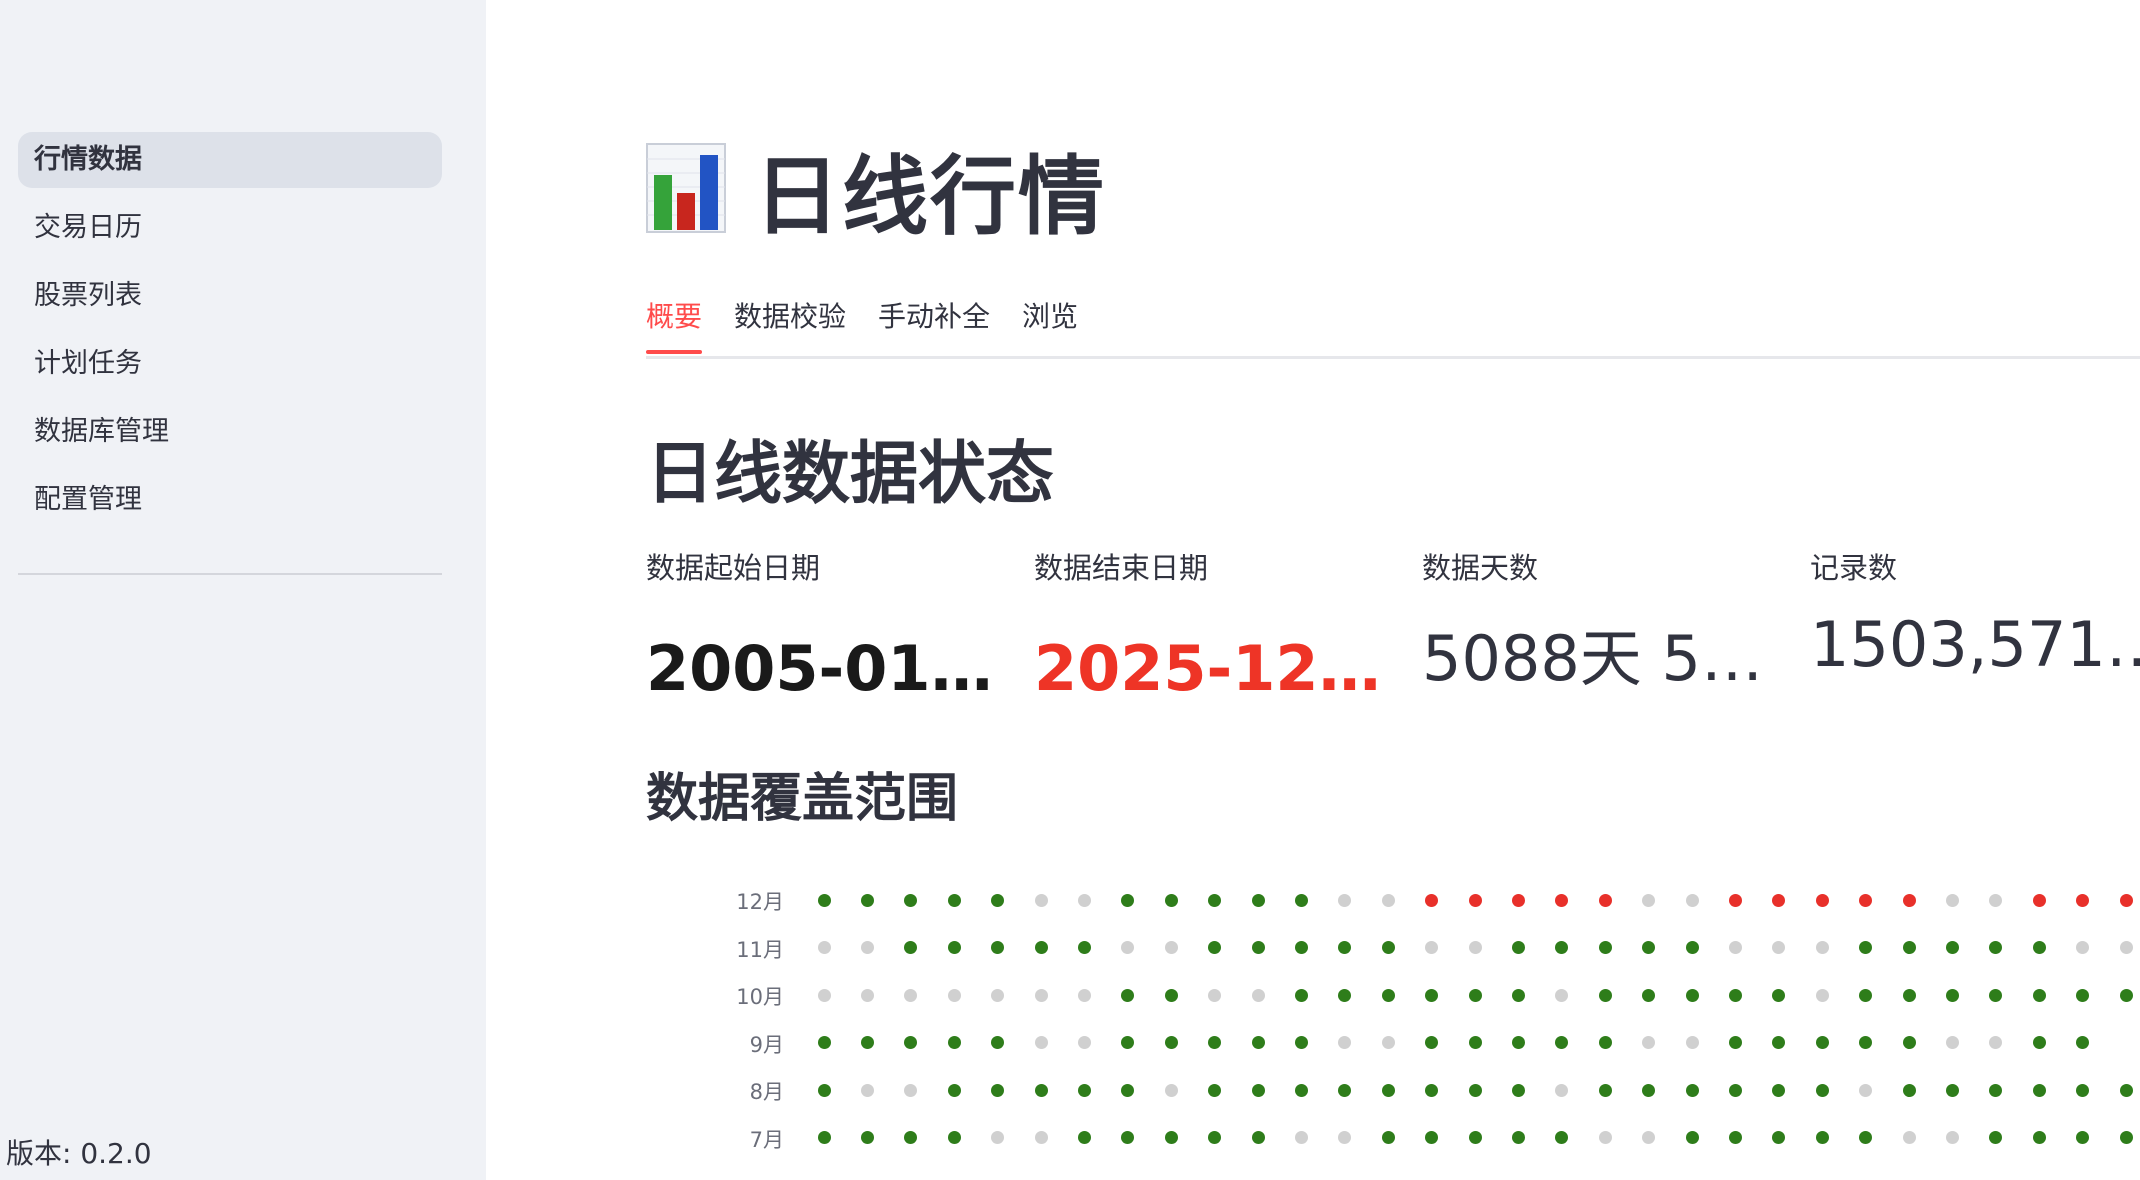  I want to click on tab-data-validation: 数据校验, so click(790, 325).